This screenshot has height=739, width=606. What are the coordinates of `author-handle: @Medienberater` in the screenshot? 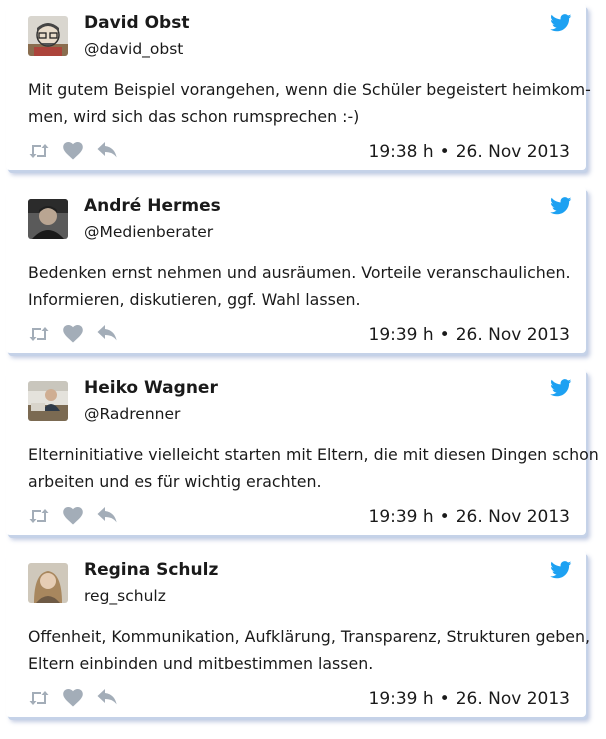 It's located at (148, 232).